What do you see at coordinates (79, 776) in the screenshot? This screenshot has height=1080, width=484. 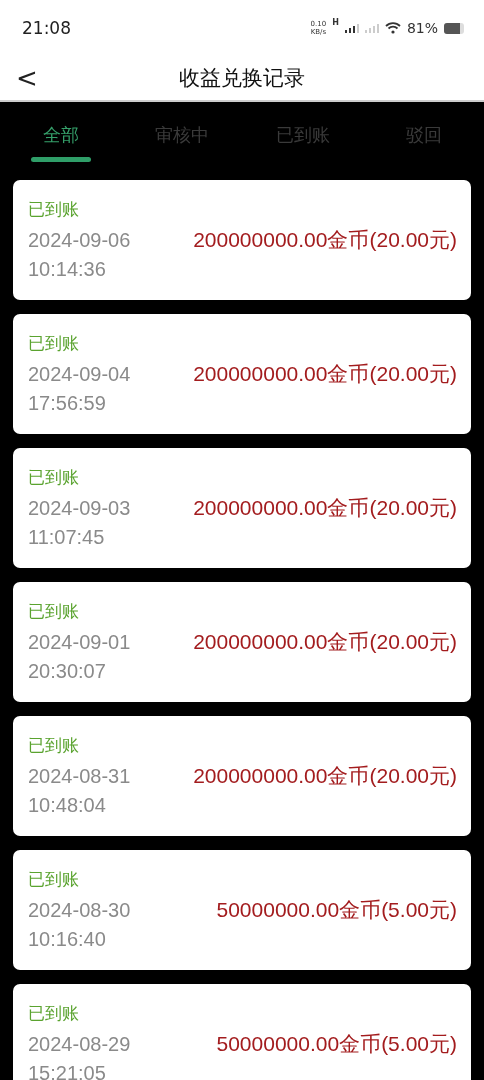 I see `record-date: 2024-08-31` at bounding box center [79, 776].